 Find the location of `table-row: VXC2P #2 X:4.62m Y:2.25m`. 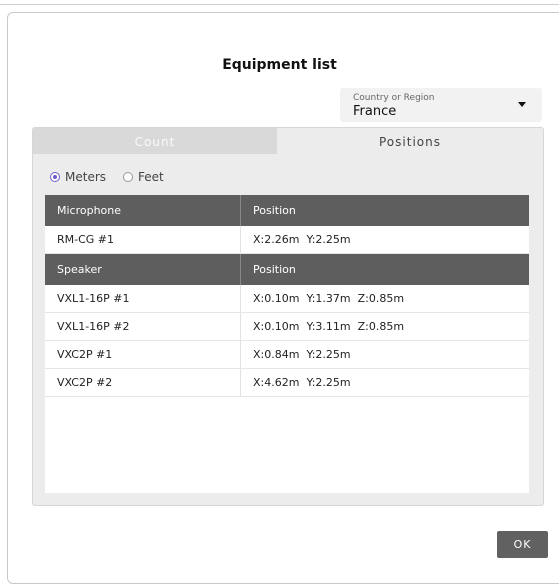

table-row: VXC2P #2 X:4.62m Y:2.25m is located at coordinates (287, 383).